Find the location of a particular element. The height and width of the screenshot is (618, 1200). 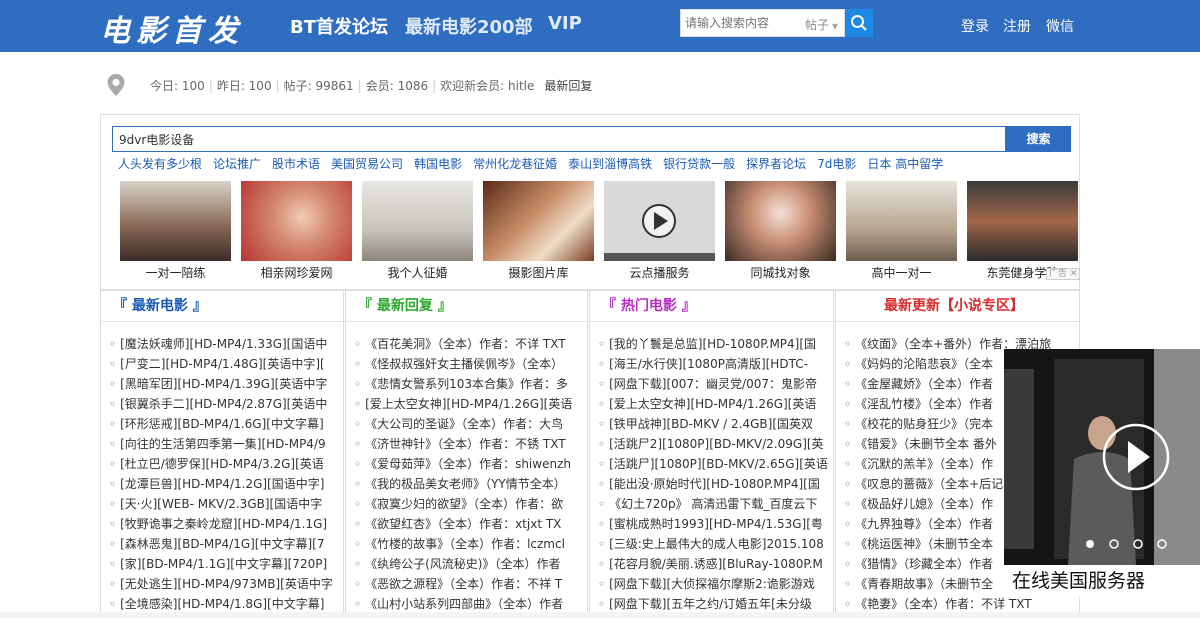

search-type-select: 帖子 ▼ is located at coordinates (821, 24).